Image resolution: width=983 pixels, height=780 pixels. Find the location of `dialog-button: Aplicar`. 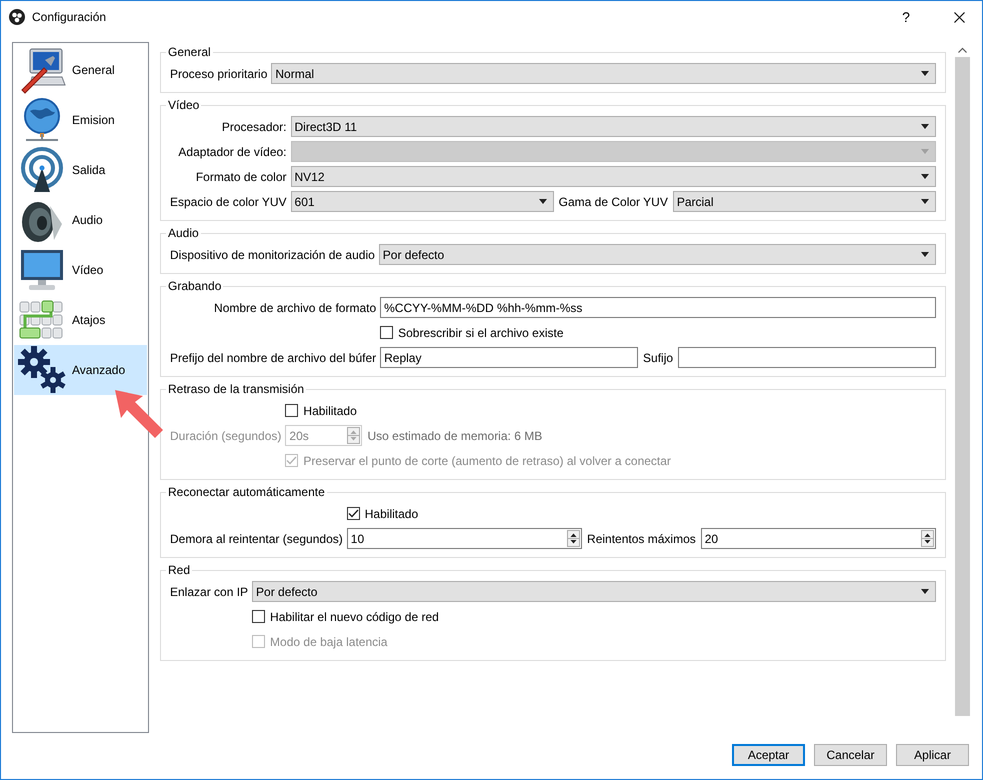

dialog-button: Aplicar is located at coordinates (932, 755).